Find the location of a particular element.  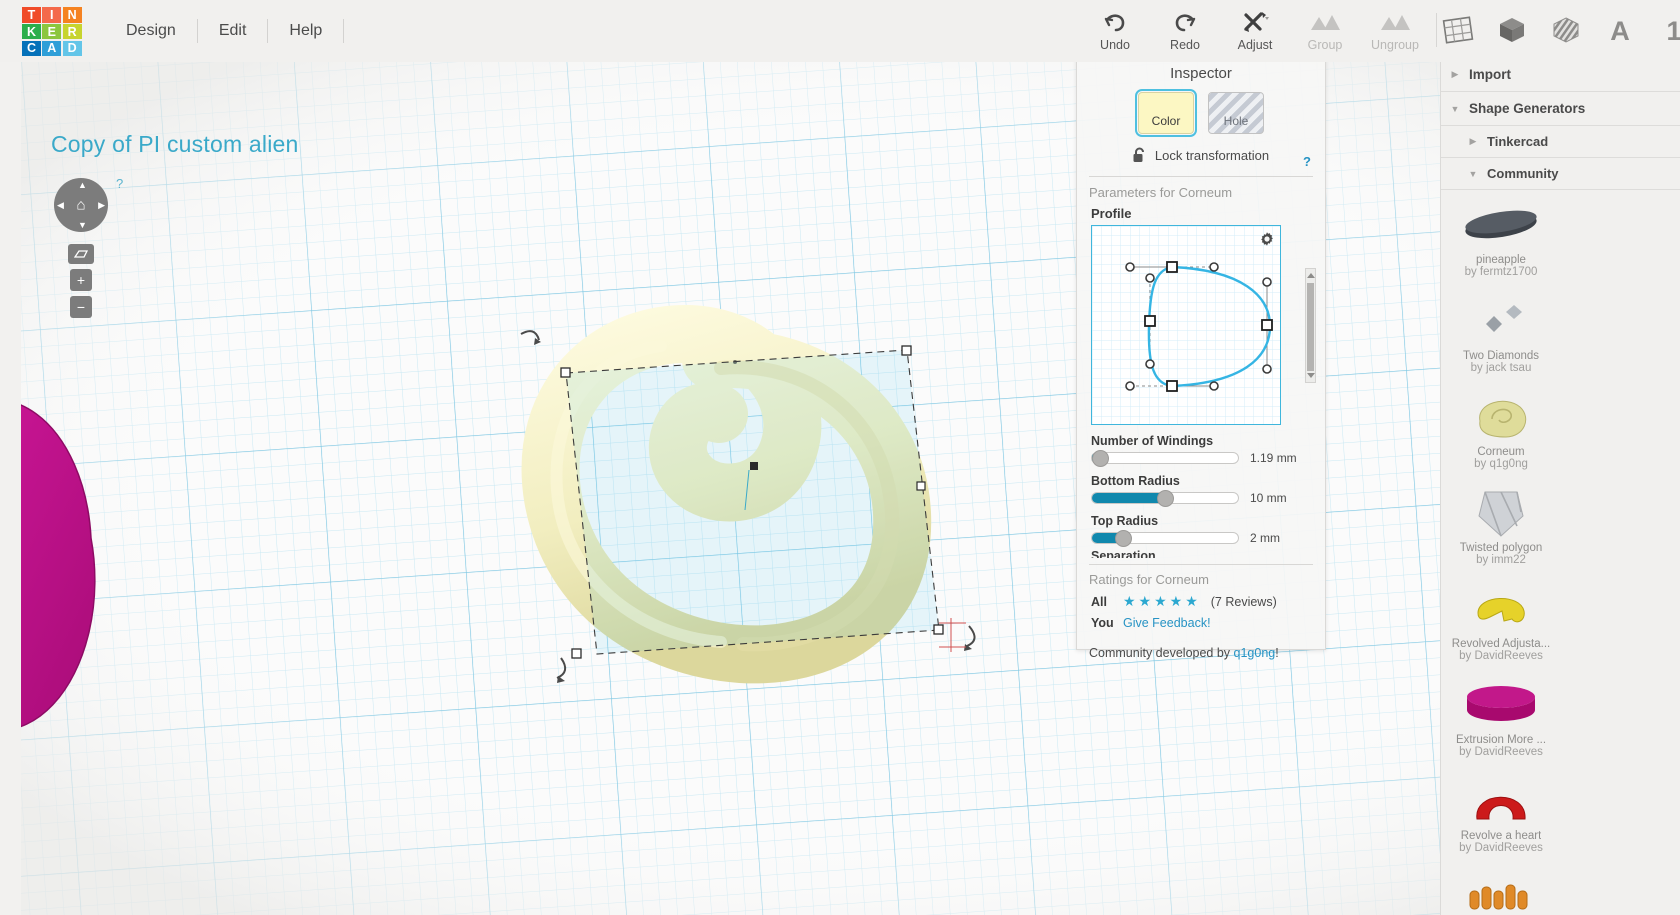

svg-text: A is located at coordinates (1620, 30).